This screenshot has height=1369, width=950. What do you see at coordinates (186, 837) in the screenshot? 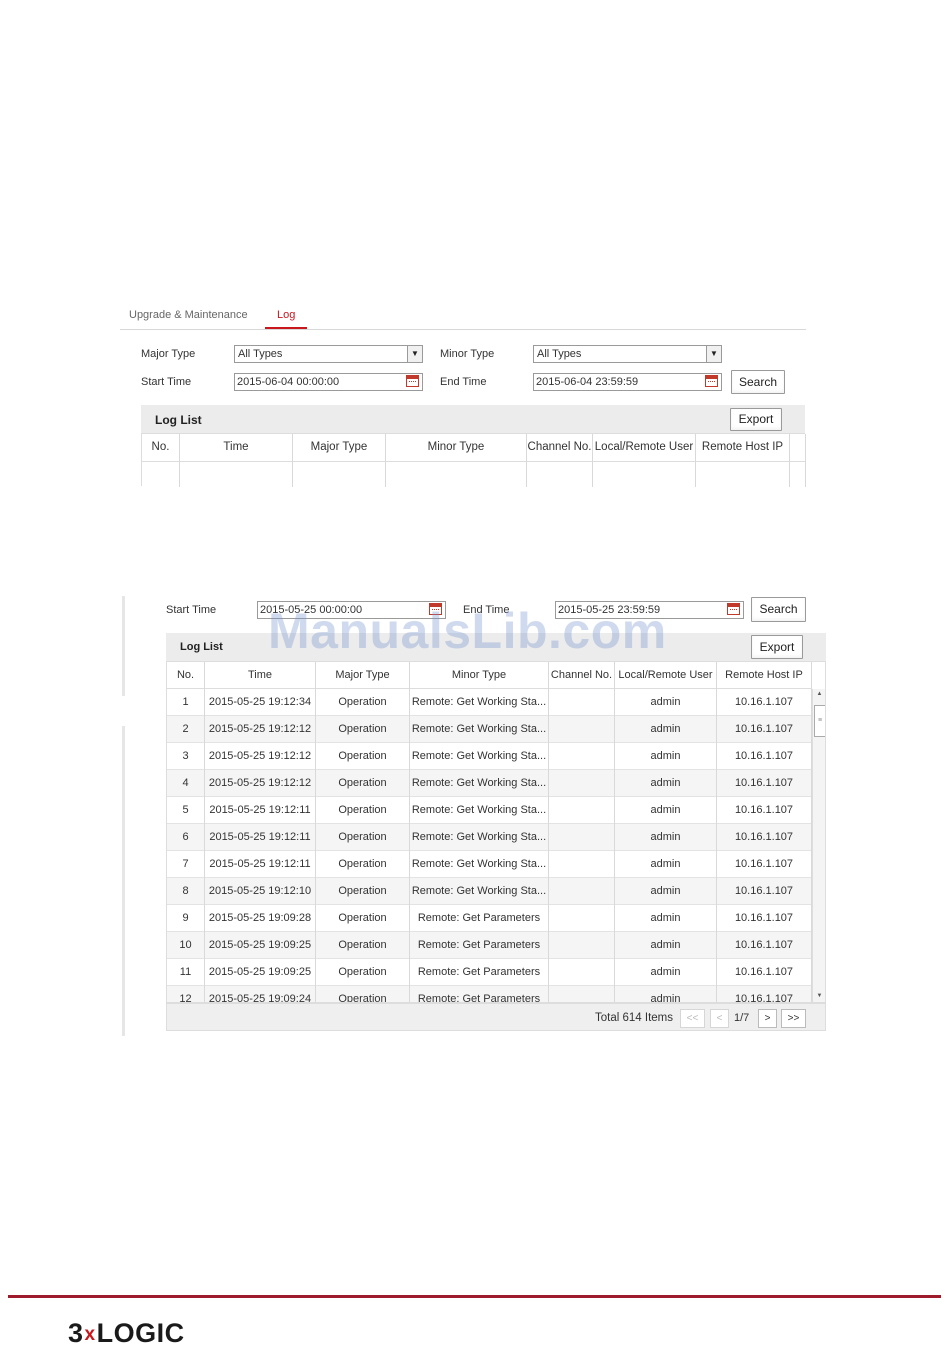
I see `cell-no: 6` at bounding box center [186, 837].